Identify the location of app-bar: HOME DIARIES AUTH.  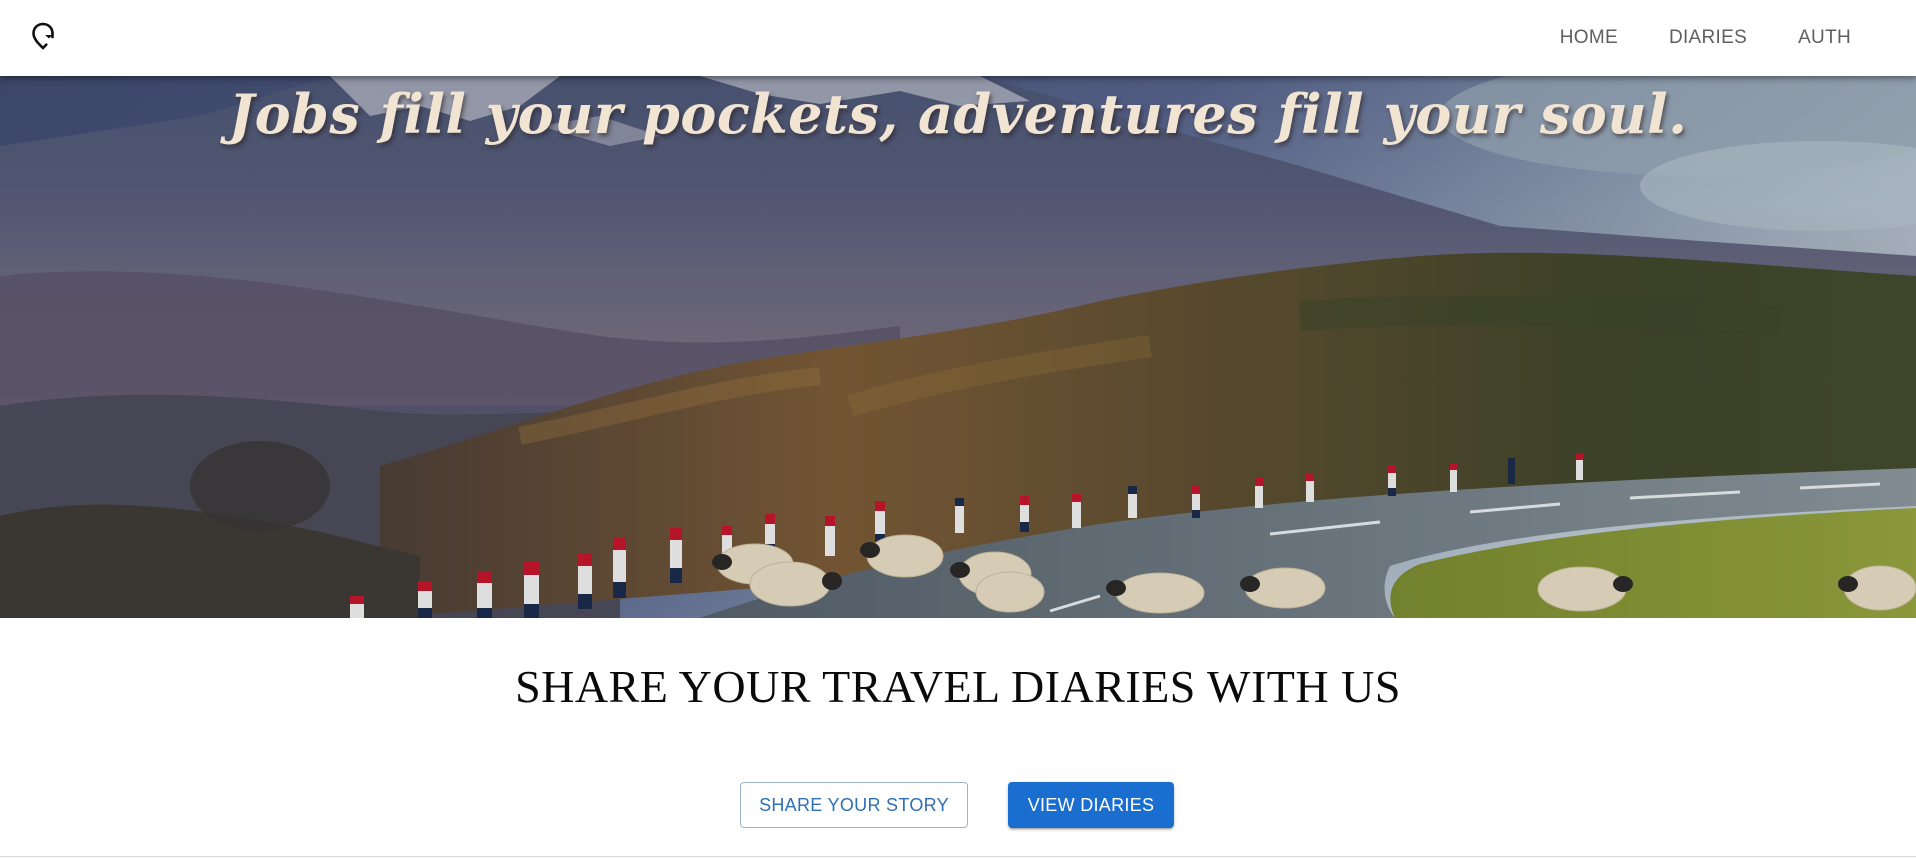
(958, 38).